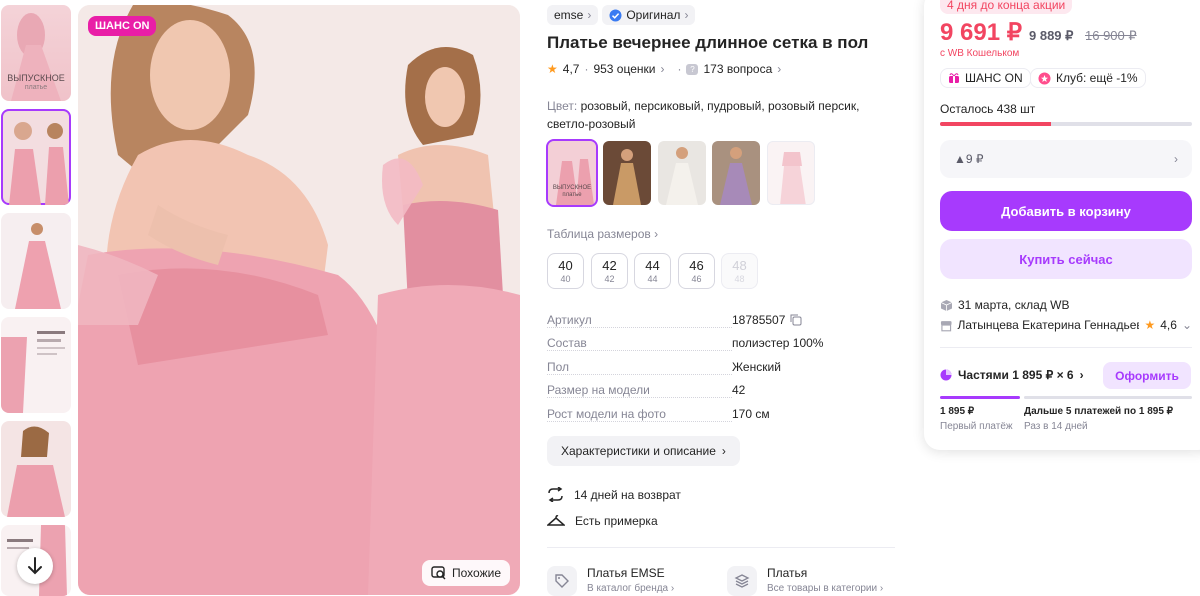 Image resolution: width=1200 pixels, height=596 pixels. What do you see at coordinates (1044, 78) in the screenshot?
I see `club-badge-icon` at bounding box center [1044, 78].